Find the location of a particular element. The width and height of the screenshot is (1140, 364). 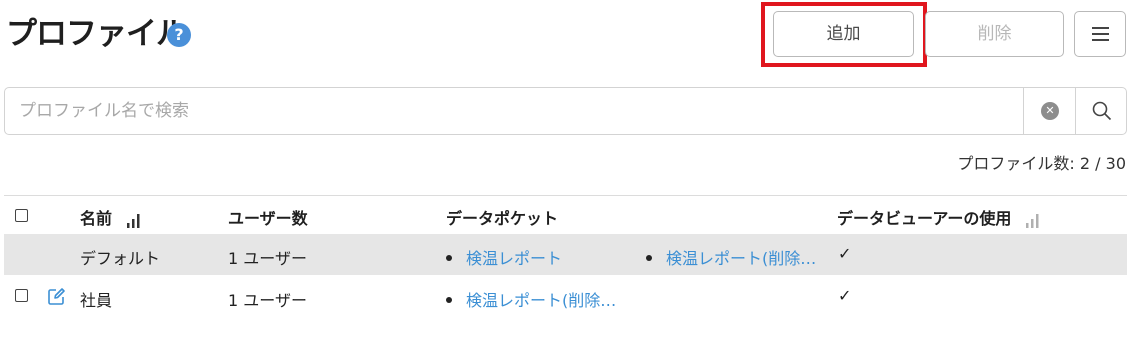

hamburger-menu-icon is located at coordinates (1100, 34).